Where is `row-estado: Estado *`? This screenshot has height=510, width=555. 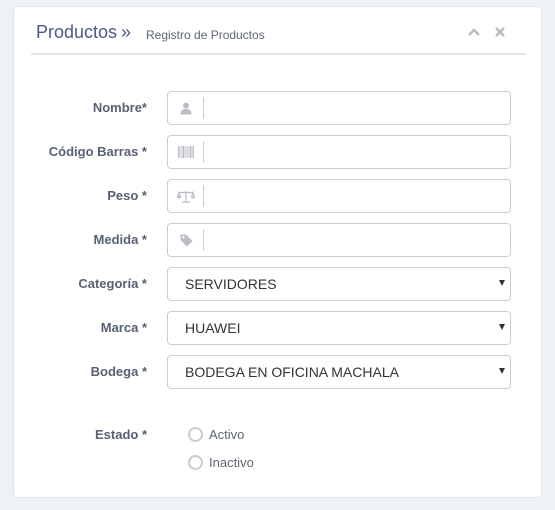 row-estado: Estado * is located at coordinates (278, 435).